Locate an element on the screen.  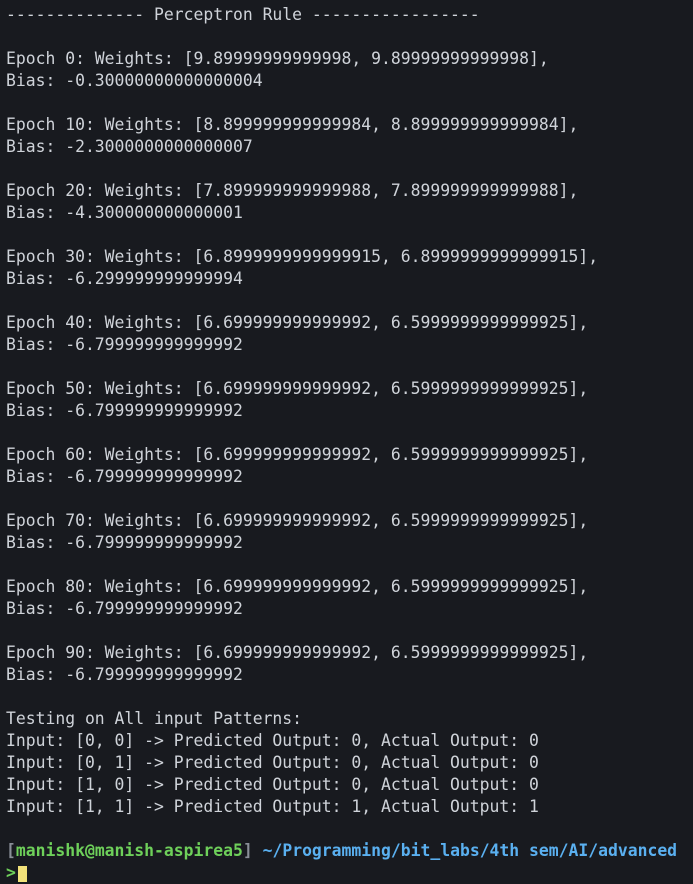
output-line: Bias: -2.3000000000000007 is located at coordinates (129, 146).